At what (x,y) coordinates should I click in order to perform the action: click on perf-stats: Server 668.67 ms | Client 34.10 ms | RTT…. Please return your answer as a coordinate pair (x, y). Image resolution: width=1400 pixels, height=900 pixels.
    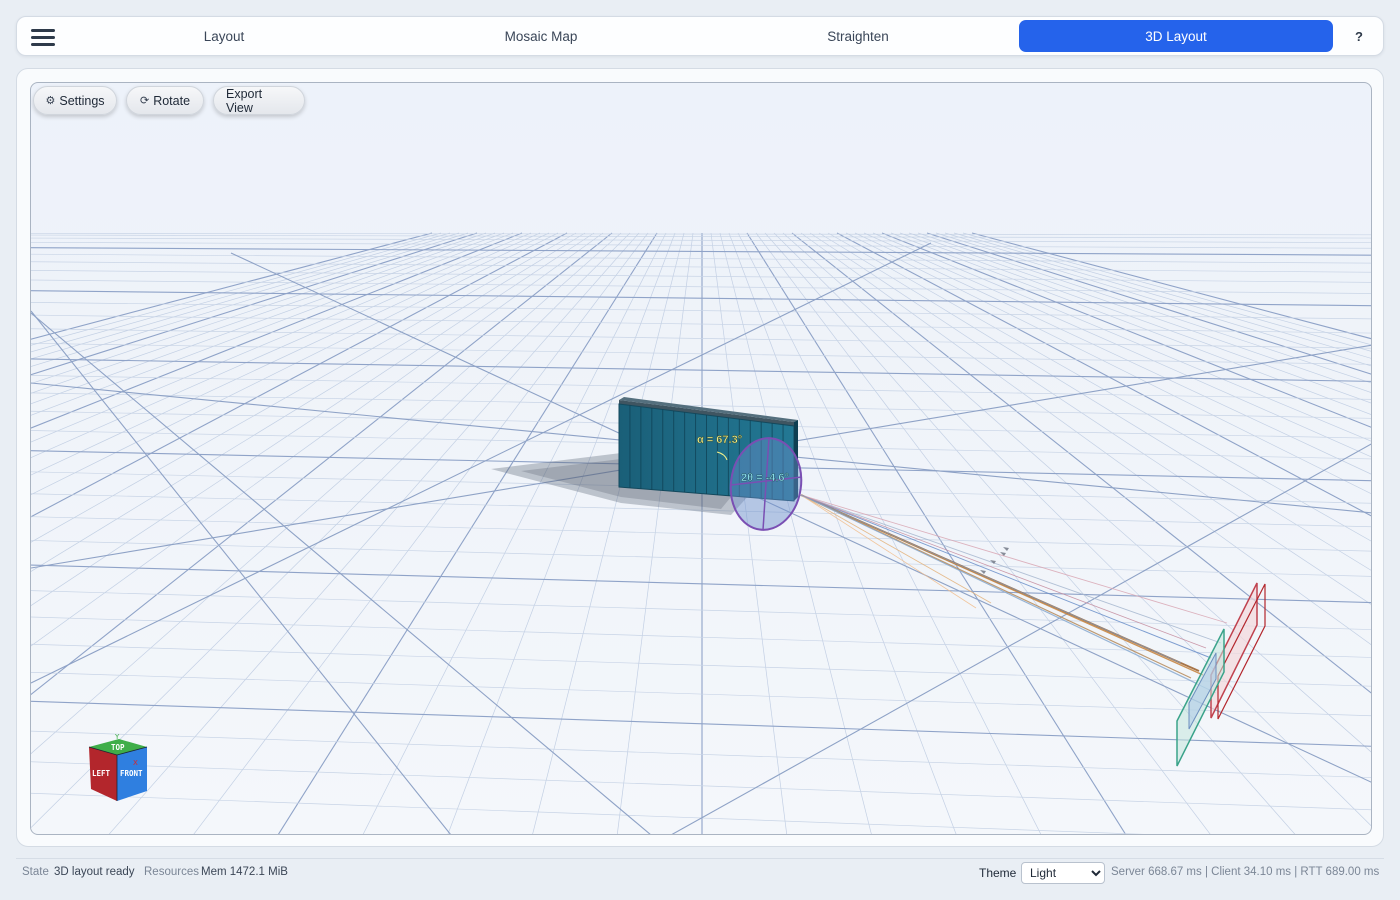
    Looking at the image, I should click on (1245, 872).